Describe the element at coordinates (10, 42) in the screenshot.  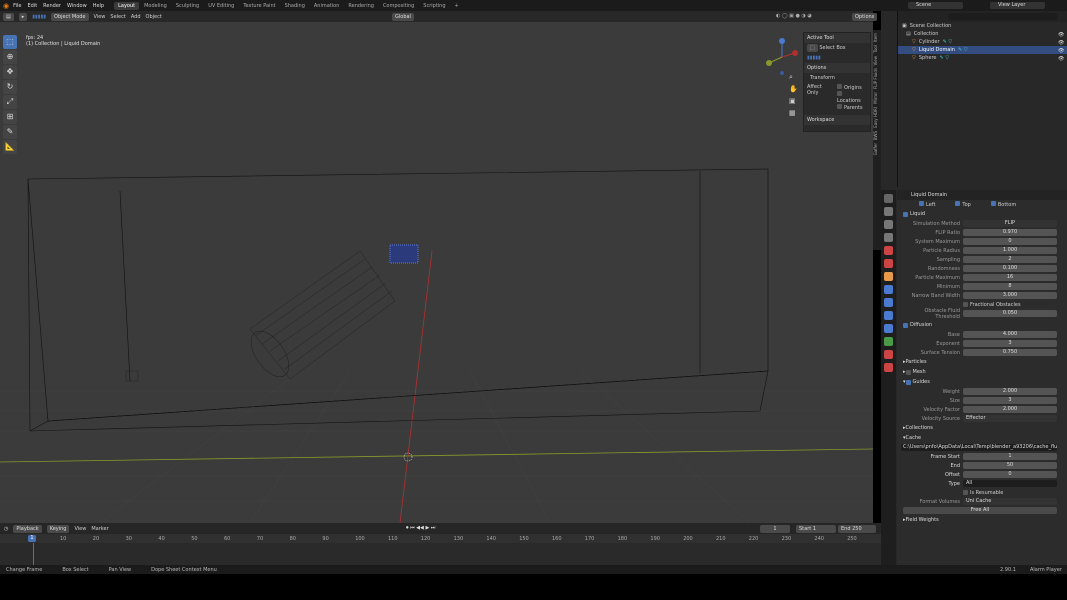
I see `select-box-tool-icon: ⬚` at that location.